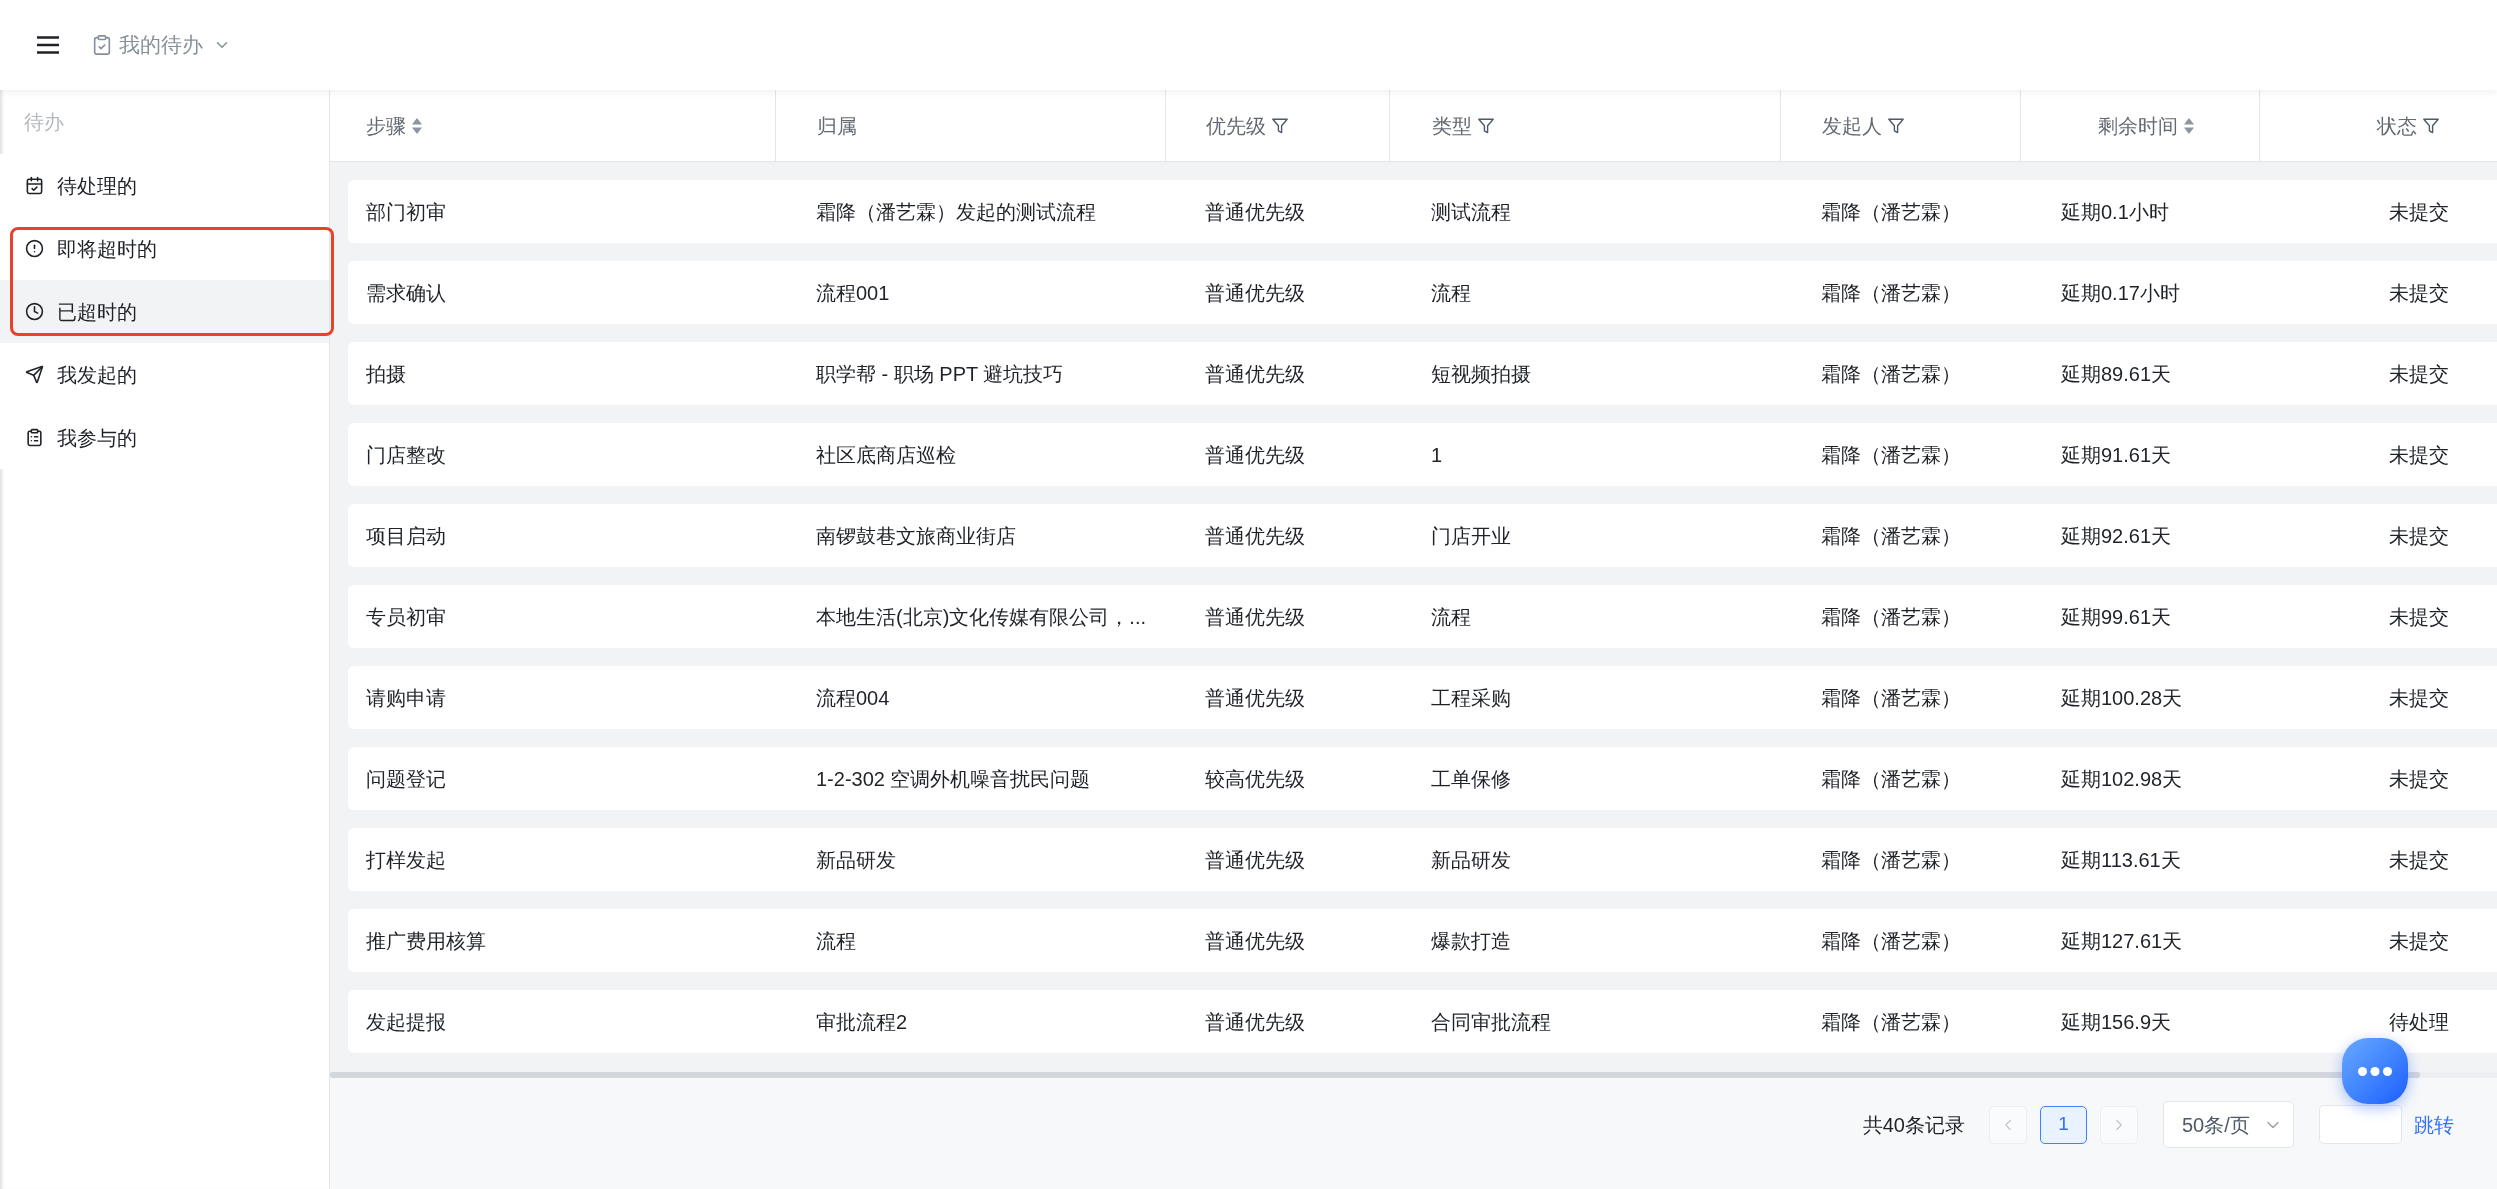  Describe the element at coordinates (48, 45) in the screenshot. I see `menu-icon` at that location.